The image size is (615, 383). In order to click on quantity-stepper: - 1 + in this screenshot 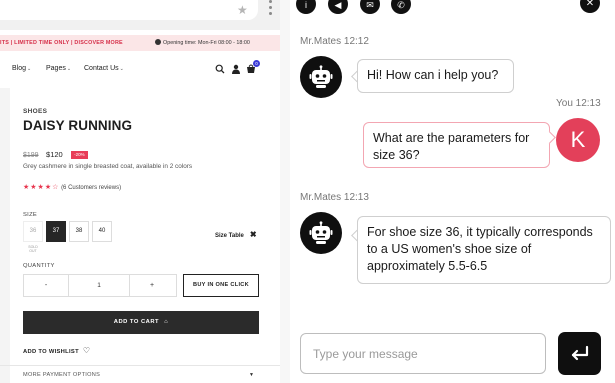, I will do `click(100, 285)`.